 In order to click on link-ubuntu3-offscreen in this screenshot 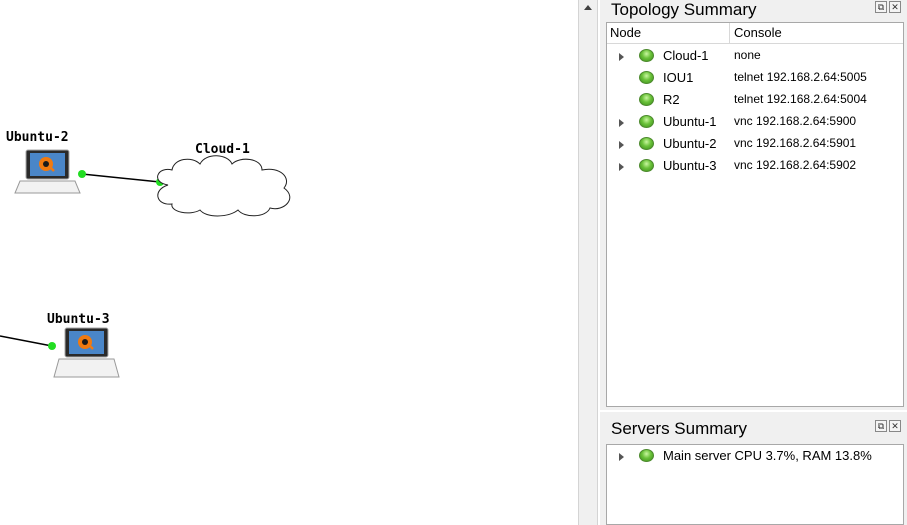, I will do `click(26, 341)`.